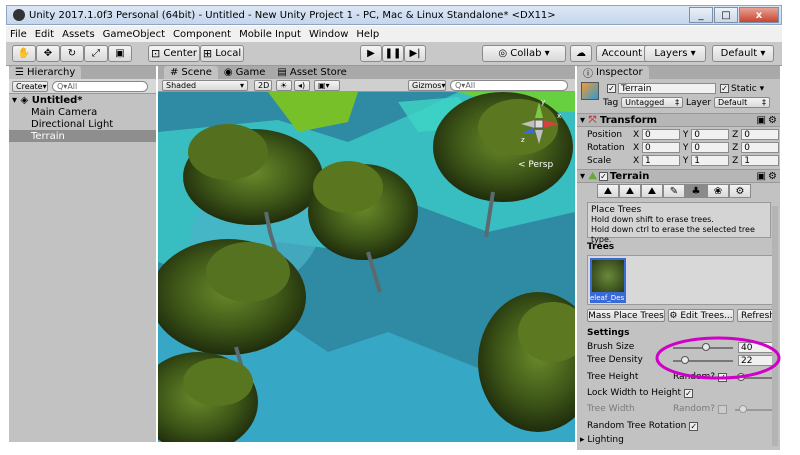 Image resolution: width=800 pixels, height=455 pixels. I want to click on static-checkbox: ✓, so click(724, 88).